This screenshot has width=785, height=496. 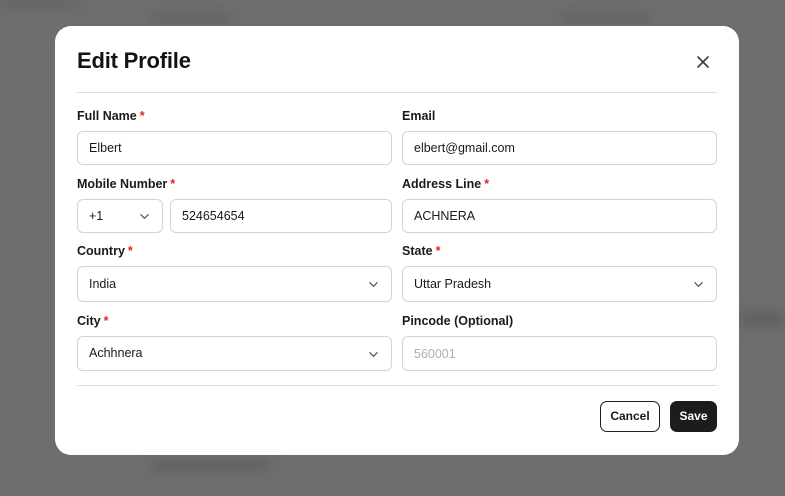 What do you see at coordinates (453, 284) in the screenshot?
I see `state-value: Uttar Pradesh` at bounding box center [453, 284].